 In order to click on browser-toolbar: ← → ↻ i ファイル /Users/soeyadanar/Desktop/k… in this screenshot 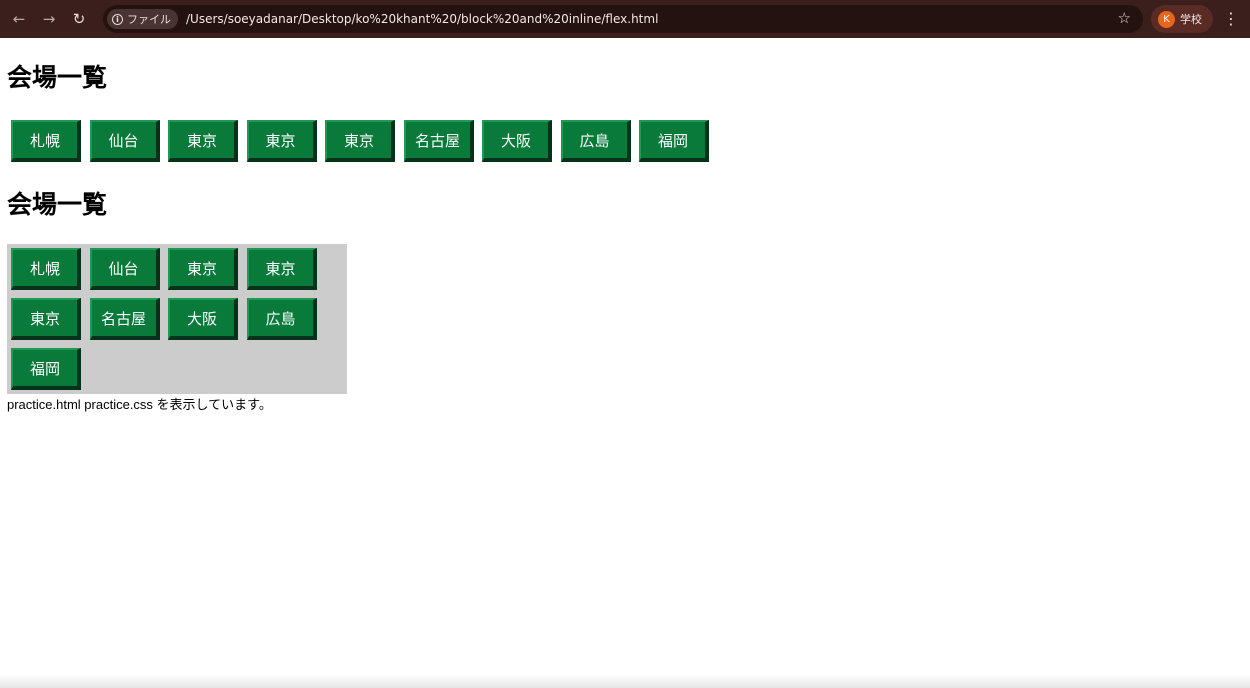, I will do `click(625, 19)`.